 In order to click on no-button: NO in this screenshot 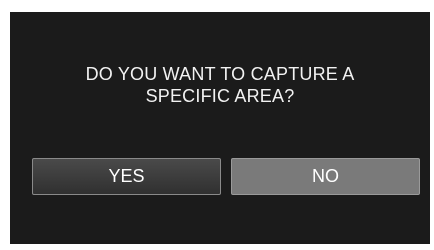, I will do `click(325, 176)`.